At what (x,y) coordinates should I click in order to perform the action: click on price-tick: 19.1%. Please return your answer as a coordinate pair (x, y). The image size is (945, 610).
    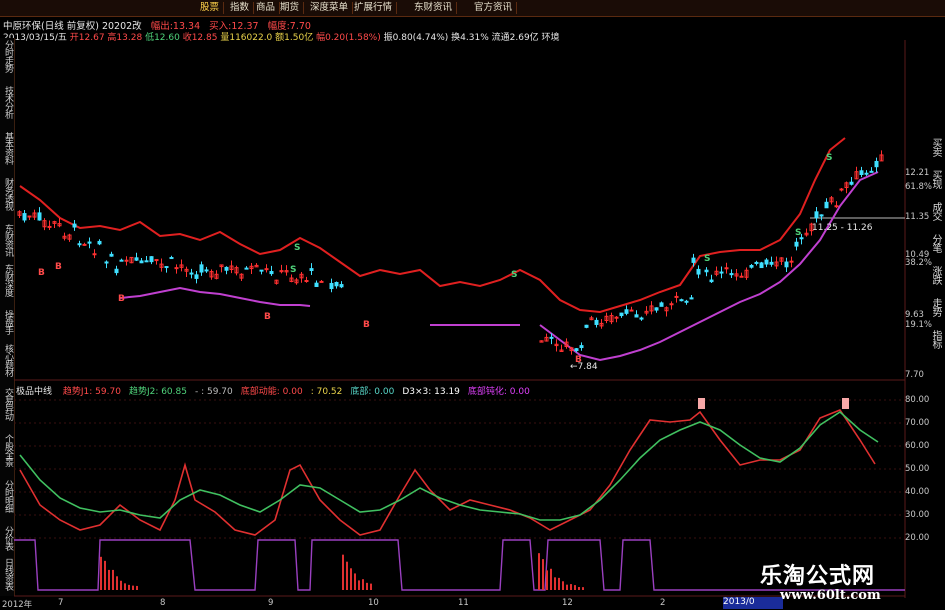
    Looking at the image, I should click on (919, 325).